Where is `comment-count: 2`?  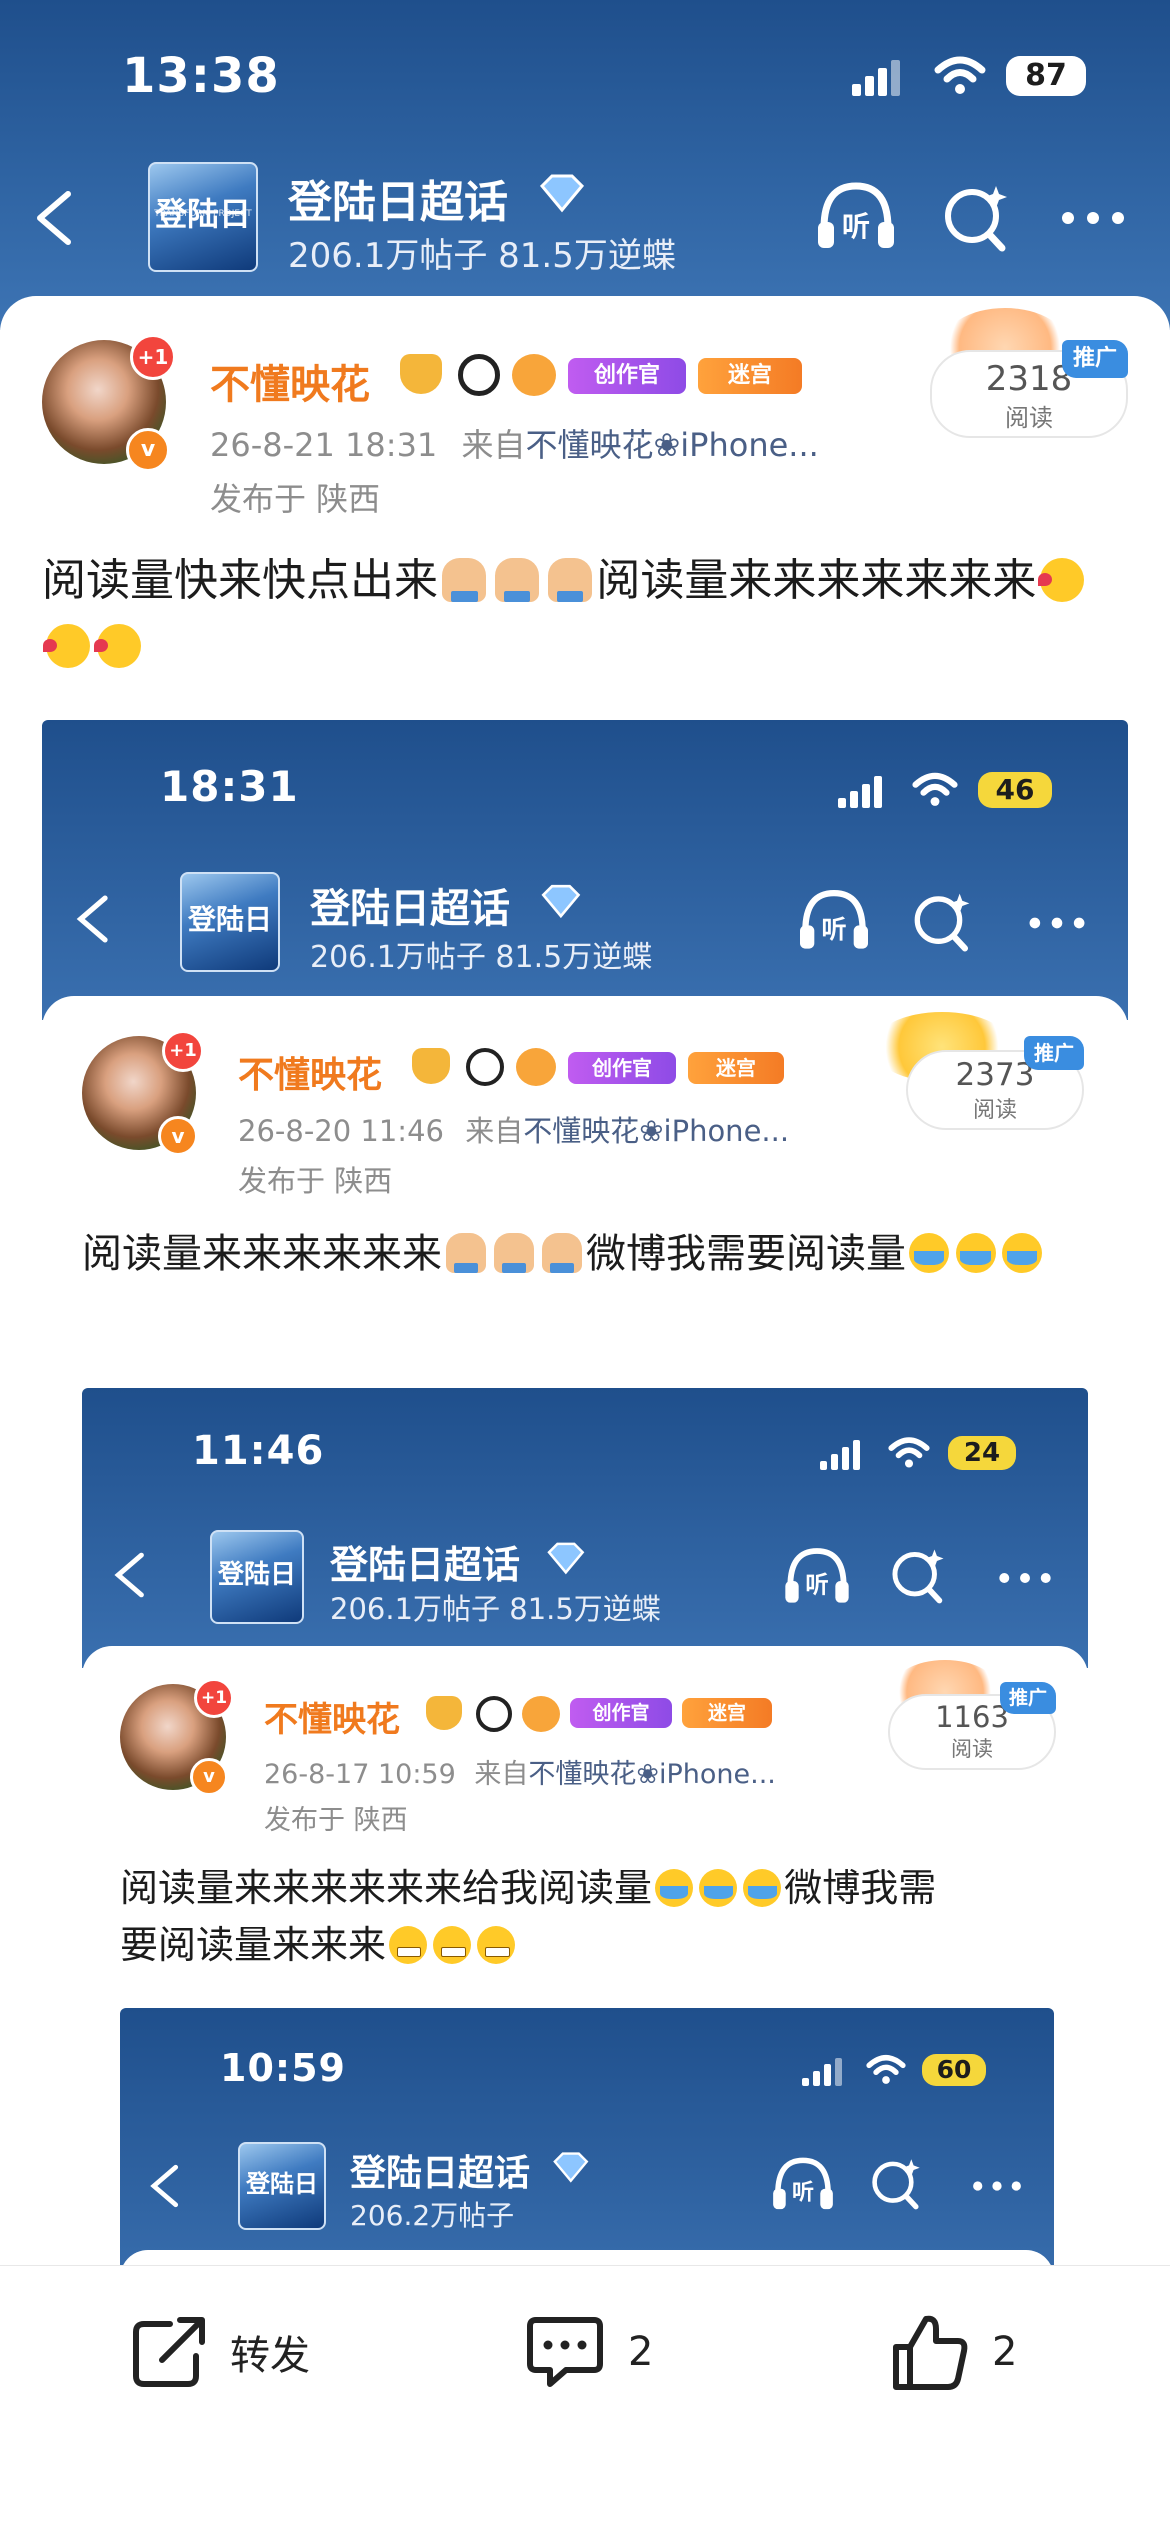 comment-count: 2 is located at coordinates (641, 2352).